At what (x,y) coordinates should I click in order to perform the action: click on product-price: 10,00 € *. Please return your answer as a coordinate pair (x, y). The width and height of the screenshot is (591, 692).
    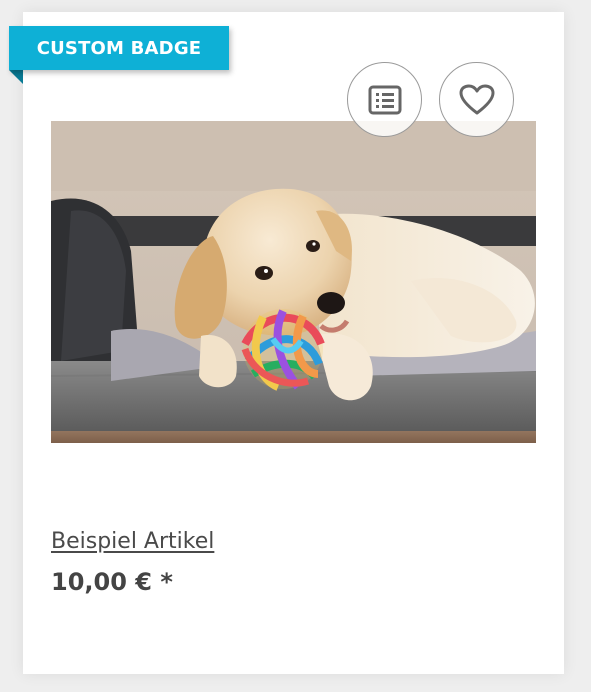
    Looking at the image, I should click on (112, 582).